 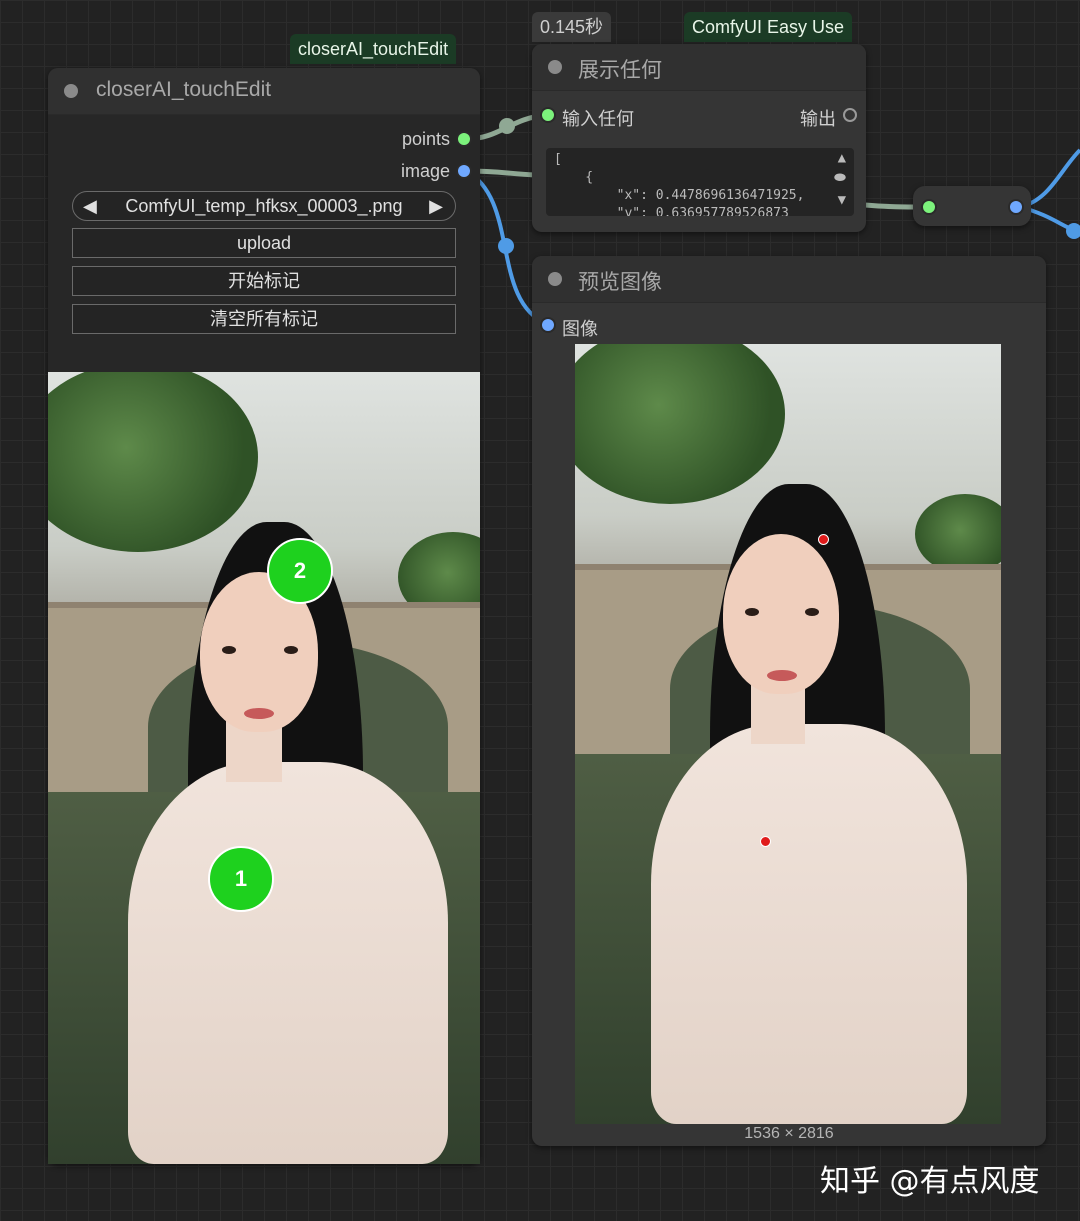 What do you see at coordinates (300, 571) in the screenshot?
I see `marker-2: 2` at bounding box center [300, 571].